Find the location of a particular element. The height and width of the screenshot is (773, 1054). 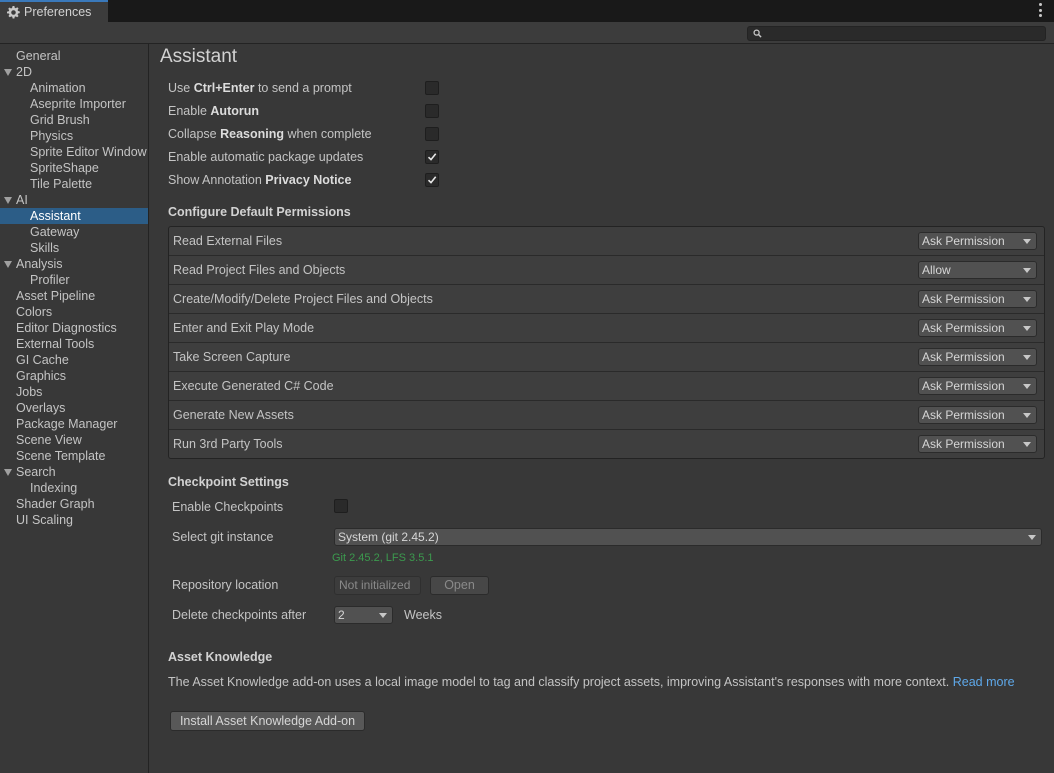

sidebar-item-label: Colors is located at coordinates (34, 312).